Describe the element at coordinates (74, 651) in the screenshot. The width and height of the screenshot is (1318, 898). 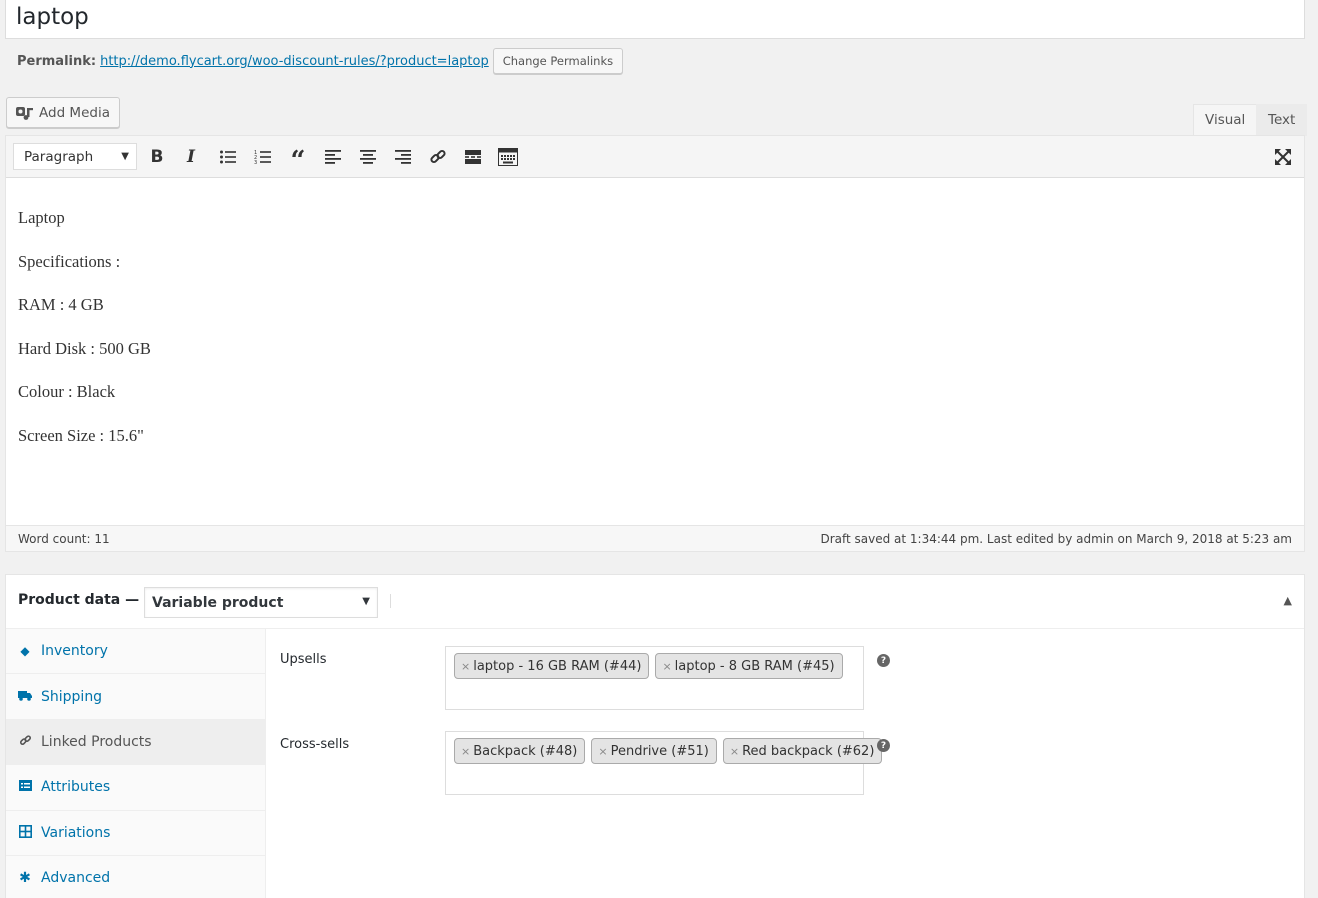
I see `tab-label: Inventory` at that location.